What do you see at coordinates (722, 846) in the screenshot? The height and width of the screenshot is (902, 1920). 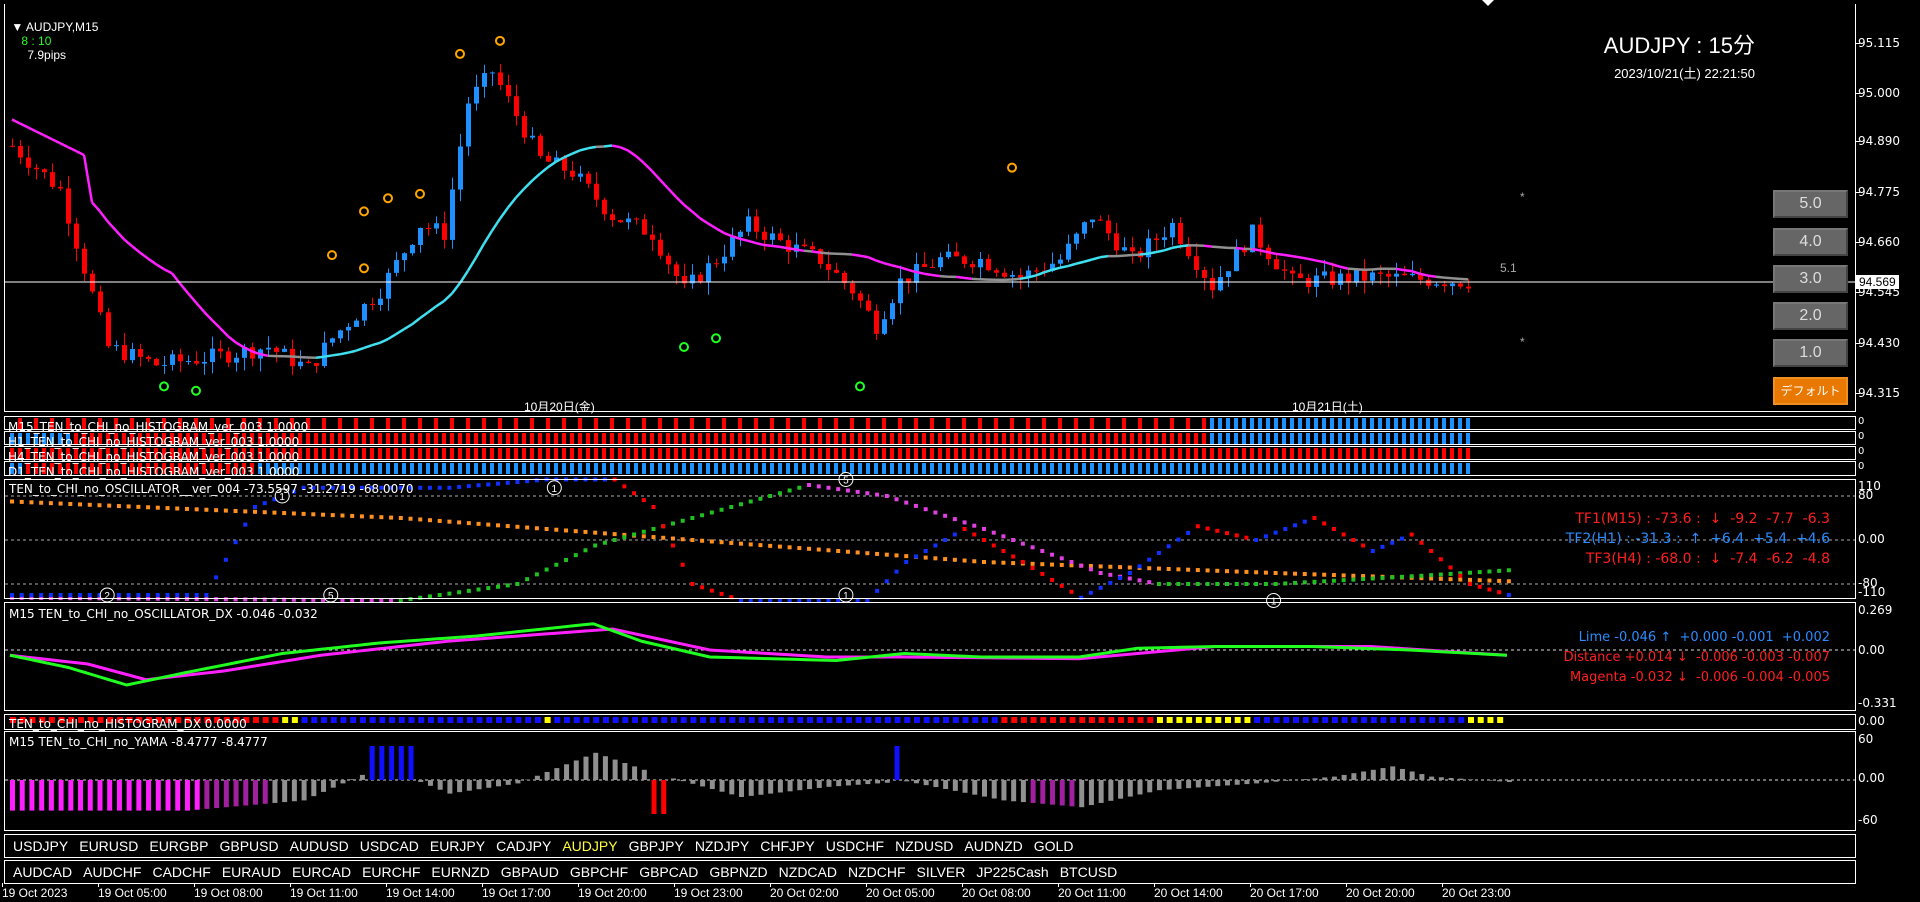 I see `symbol-button-nzdjpy: NZDJPY` at bounding box center [722, 846].